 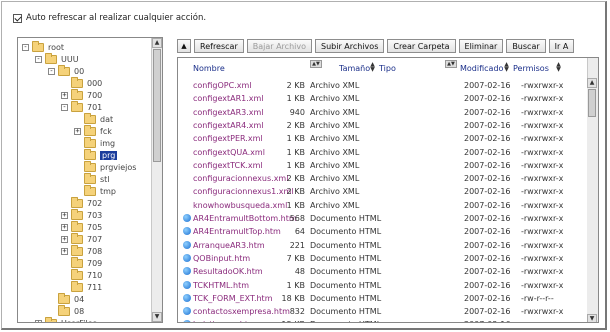 I want to click on upload-files-button: Subir Archivos, so click(x=350, y=46).